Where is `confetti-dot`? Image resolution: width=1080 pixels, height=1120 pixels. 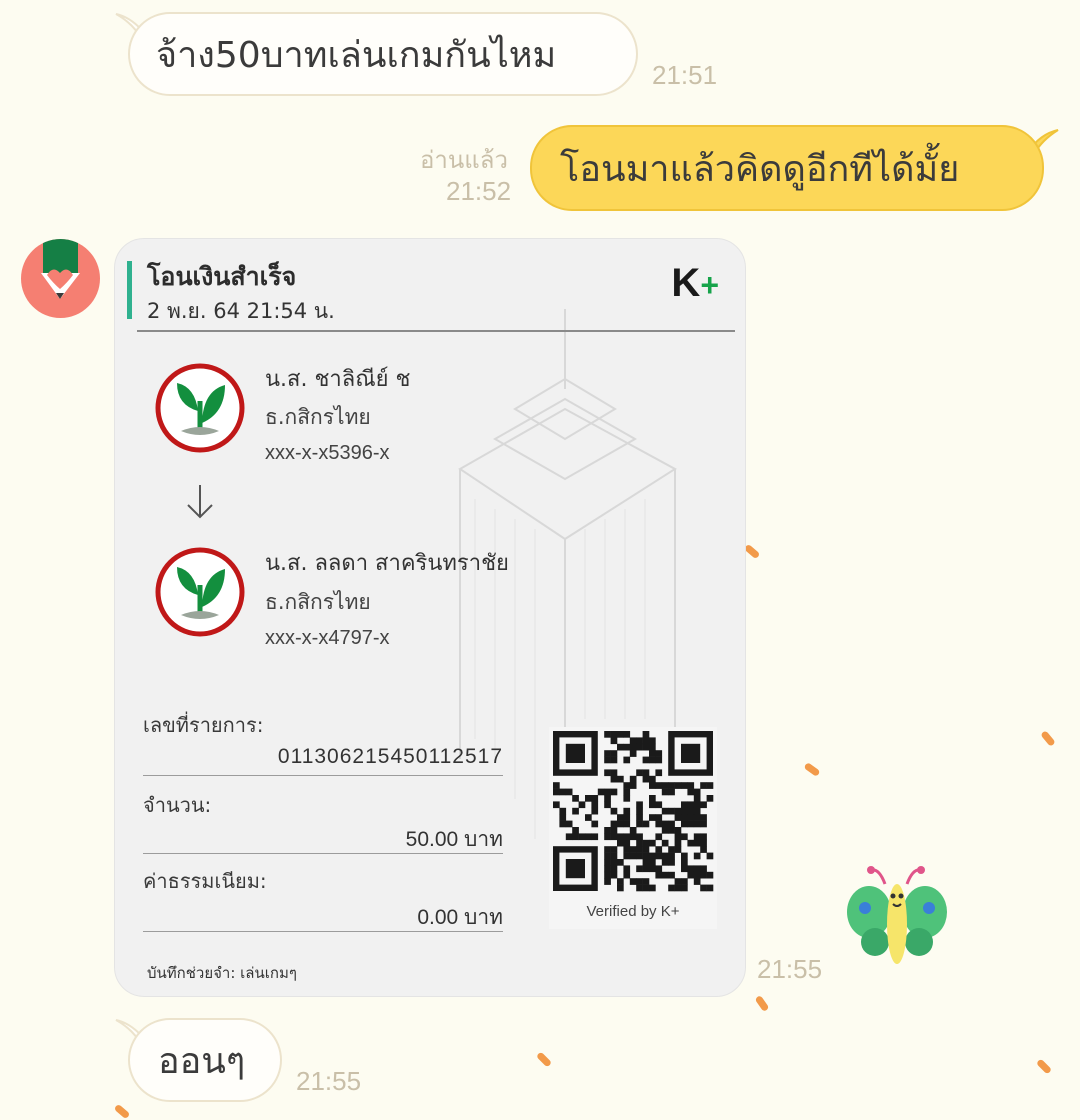 confetti-dot is located at coordinates (1044, 1066).